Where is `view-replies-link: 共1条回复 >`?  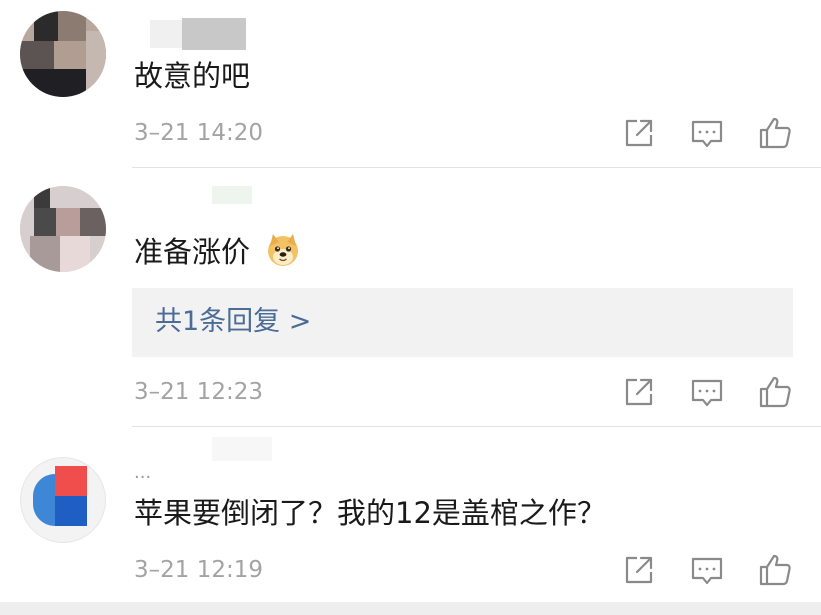 view-replies-link: 共1条回复 > is located at coordinates (233, 322).